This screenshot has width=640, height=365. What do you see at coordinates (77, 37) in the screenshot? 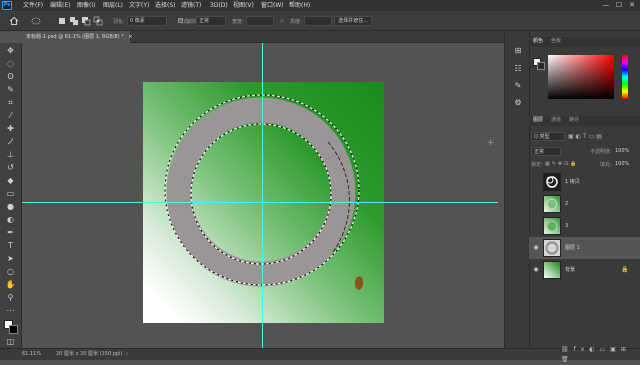
I see `document-tab: 未标题-1.psd @ 61.1% (图层 1, RGB/8) * ×` at bounding box center [77, 37].